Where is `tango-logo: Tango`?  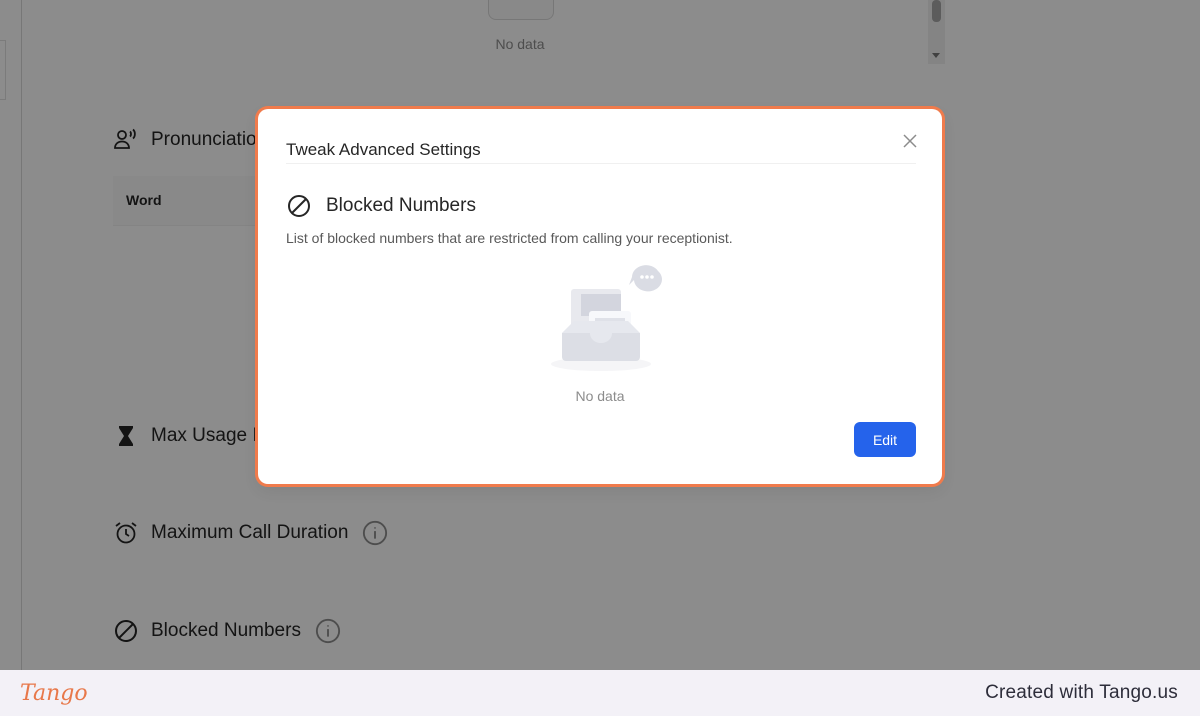
tango-logo: Tango is located at coordinates (54, 693).